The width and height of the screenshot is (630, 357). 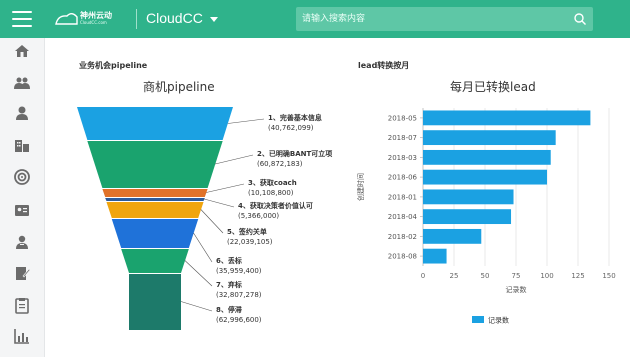 I want to click on sidebar, so click(x=22, y=197).